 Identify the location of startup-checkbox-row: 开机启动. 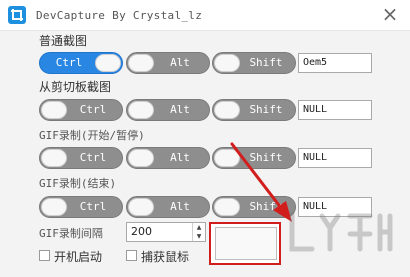
(79, 256).